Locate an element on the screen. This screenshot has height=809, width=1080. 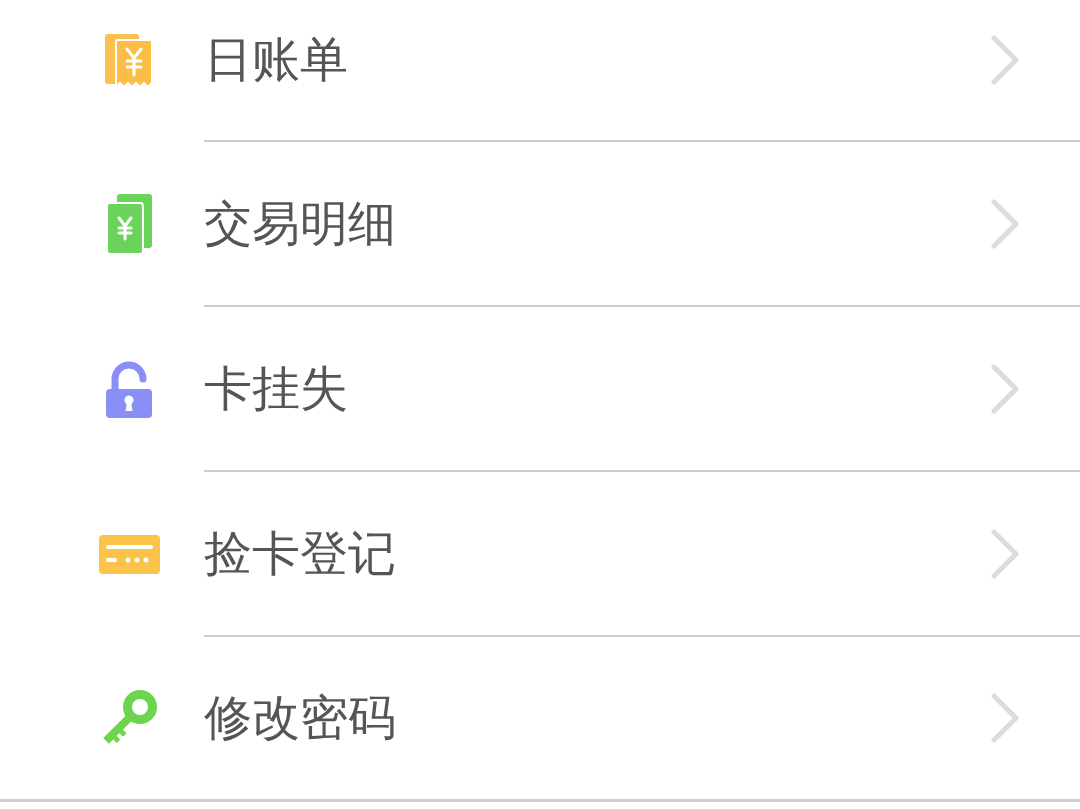
banknotes-icon is located at coordinates (129, 224).